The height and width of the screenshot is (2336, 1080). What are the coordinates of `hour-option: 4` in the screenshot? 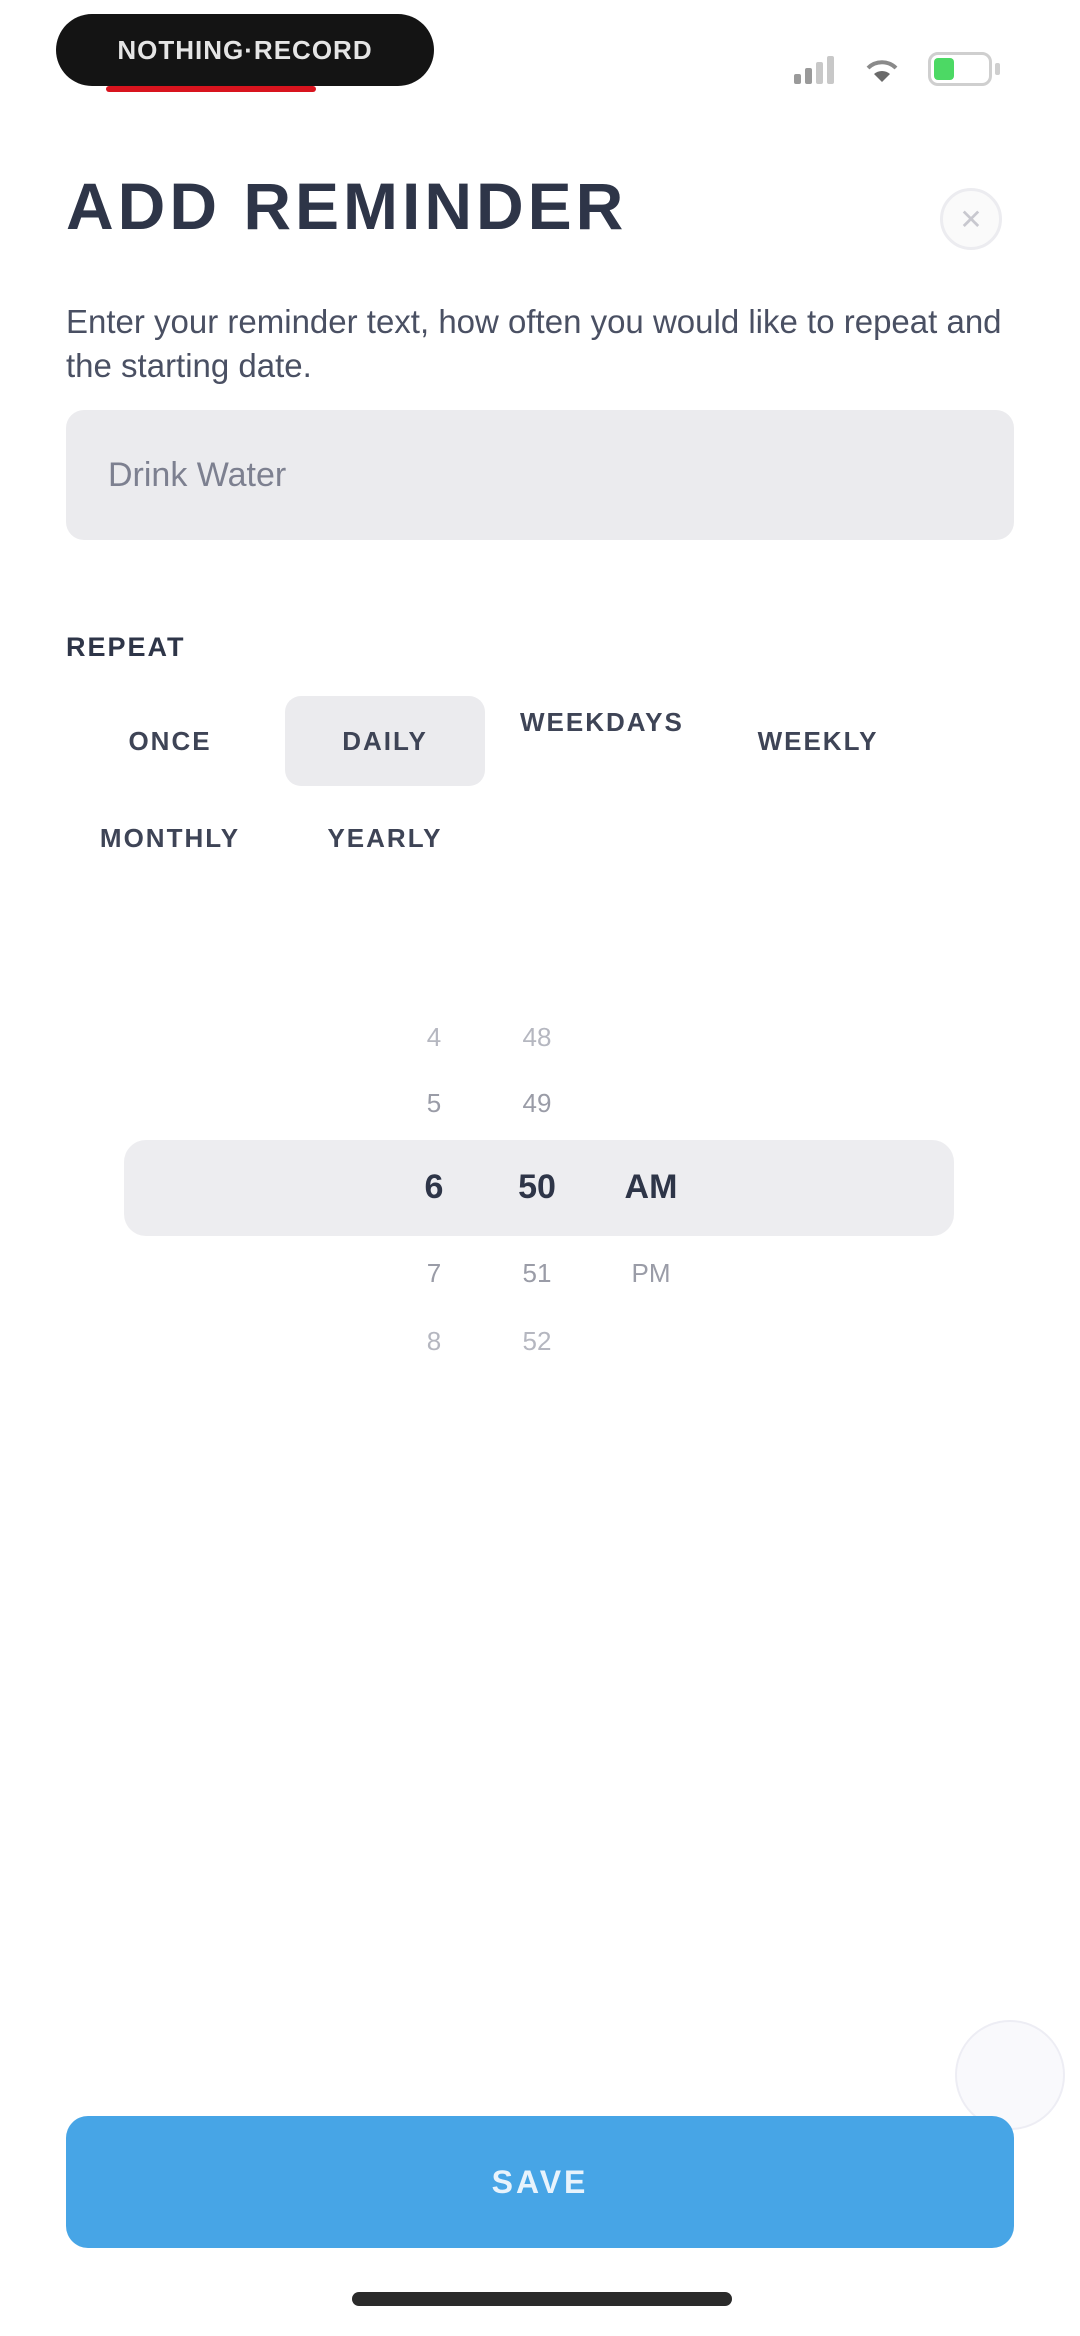 It's located at (434, 1037).